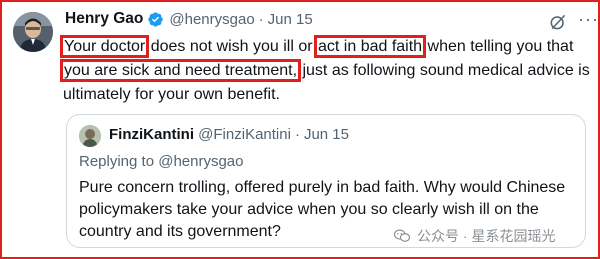 The width and height of the screenshot is (600, 259). What do you see at coordinates (104, 46) in the screenshot?
I see `highlight-your-doctor: Your doctor` at bounding box center [104, 46].